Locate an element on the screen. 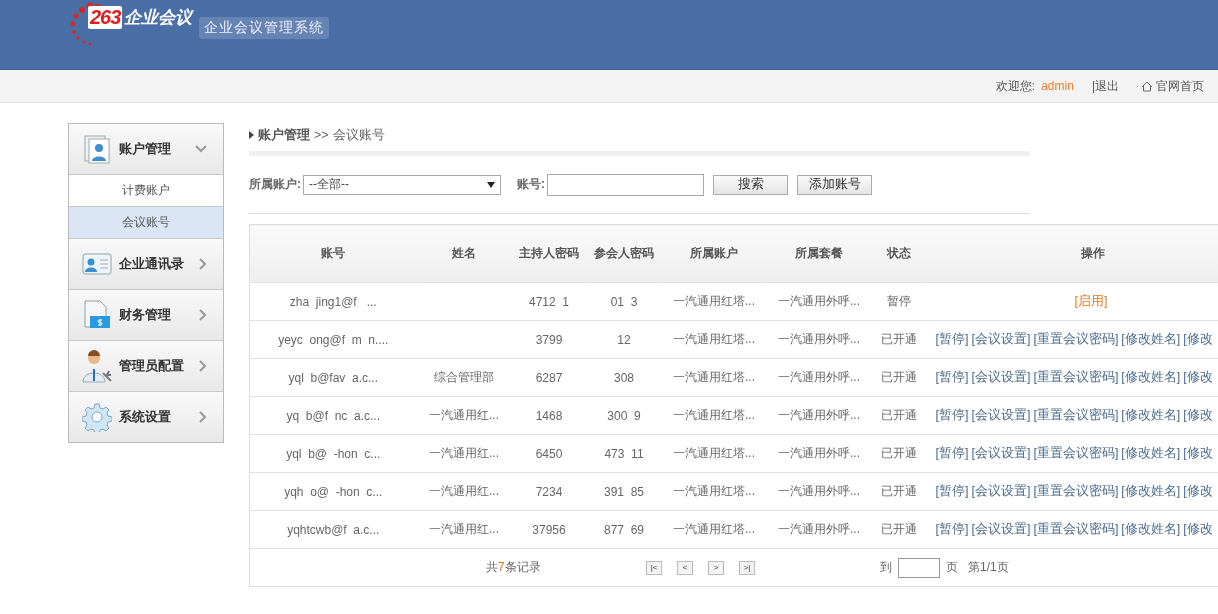 The height and width of the screenshot is (614, 1218). table-cell: 391 85 is located at coordinates (623, 491).